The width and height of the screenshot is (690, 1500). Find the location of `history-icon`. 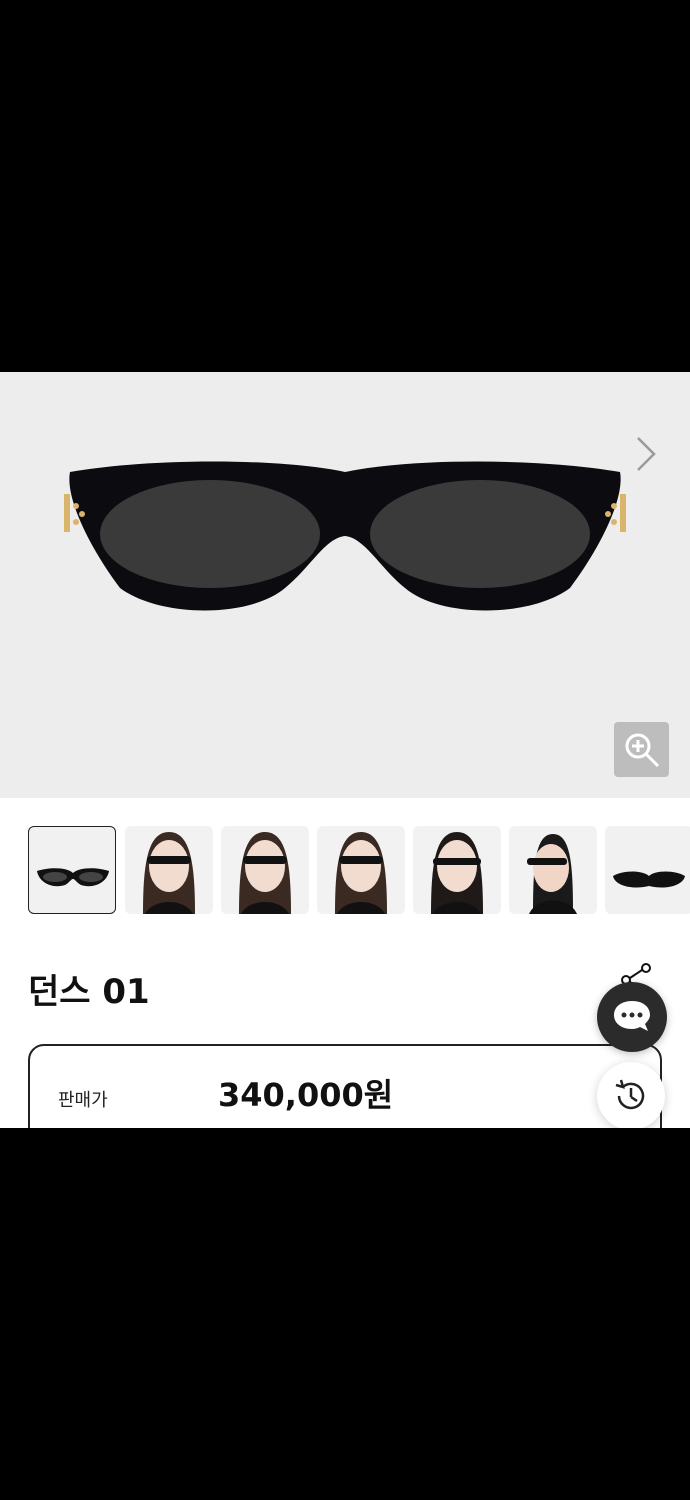

history-icon is located at coordinates (630, 1094).